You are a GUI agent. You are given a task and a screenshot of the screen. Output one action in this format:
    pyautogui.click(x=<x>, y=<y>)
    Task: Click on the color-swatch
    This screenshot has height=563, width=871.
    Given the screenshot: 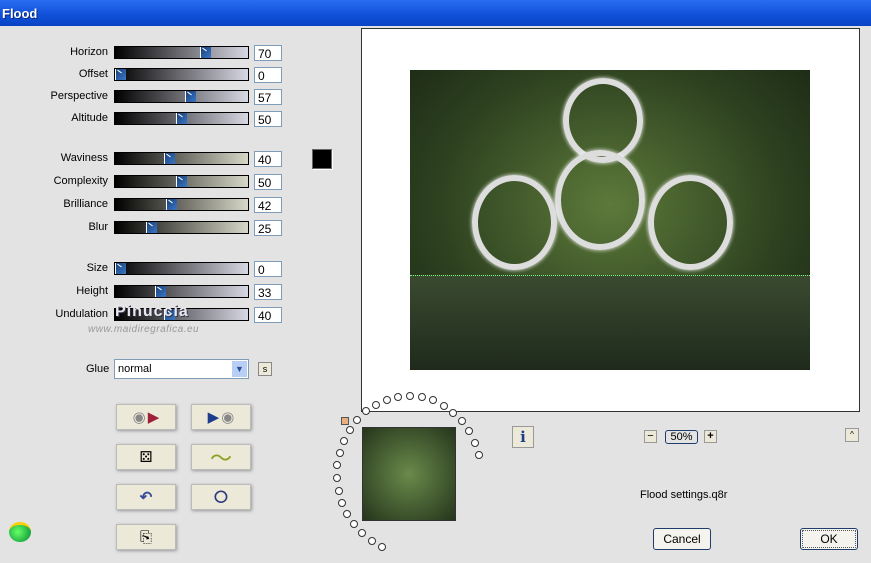 What is the action you would take?
    pyautogui.click(x=322, y=159)
    